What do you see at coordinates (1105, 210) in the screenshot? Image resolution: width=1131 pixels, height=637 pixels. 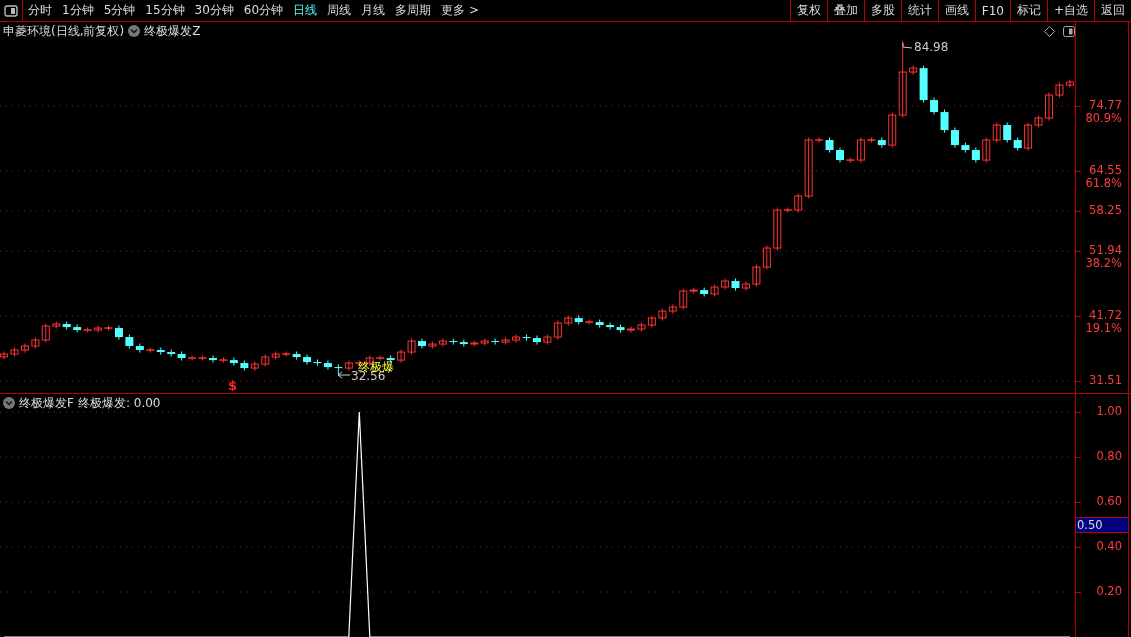 I see `price-axis-label: 58.25` at bounding box center [1105, 210].